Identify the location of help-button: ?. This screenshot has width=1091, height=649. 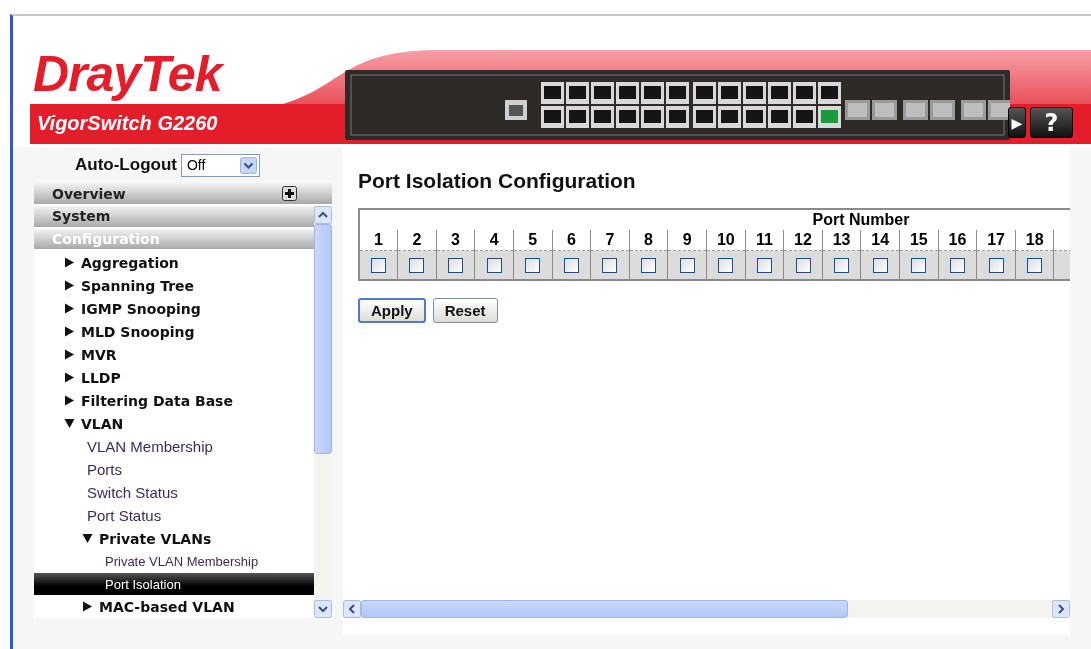
(1051, 122).